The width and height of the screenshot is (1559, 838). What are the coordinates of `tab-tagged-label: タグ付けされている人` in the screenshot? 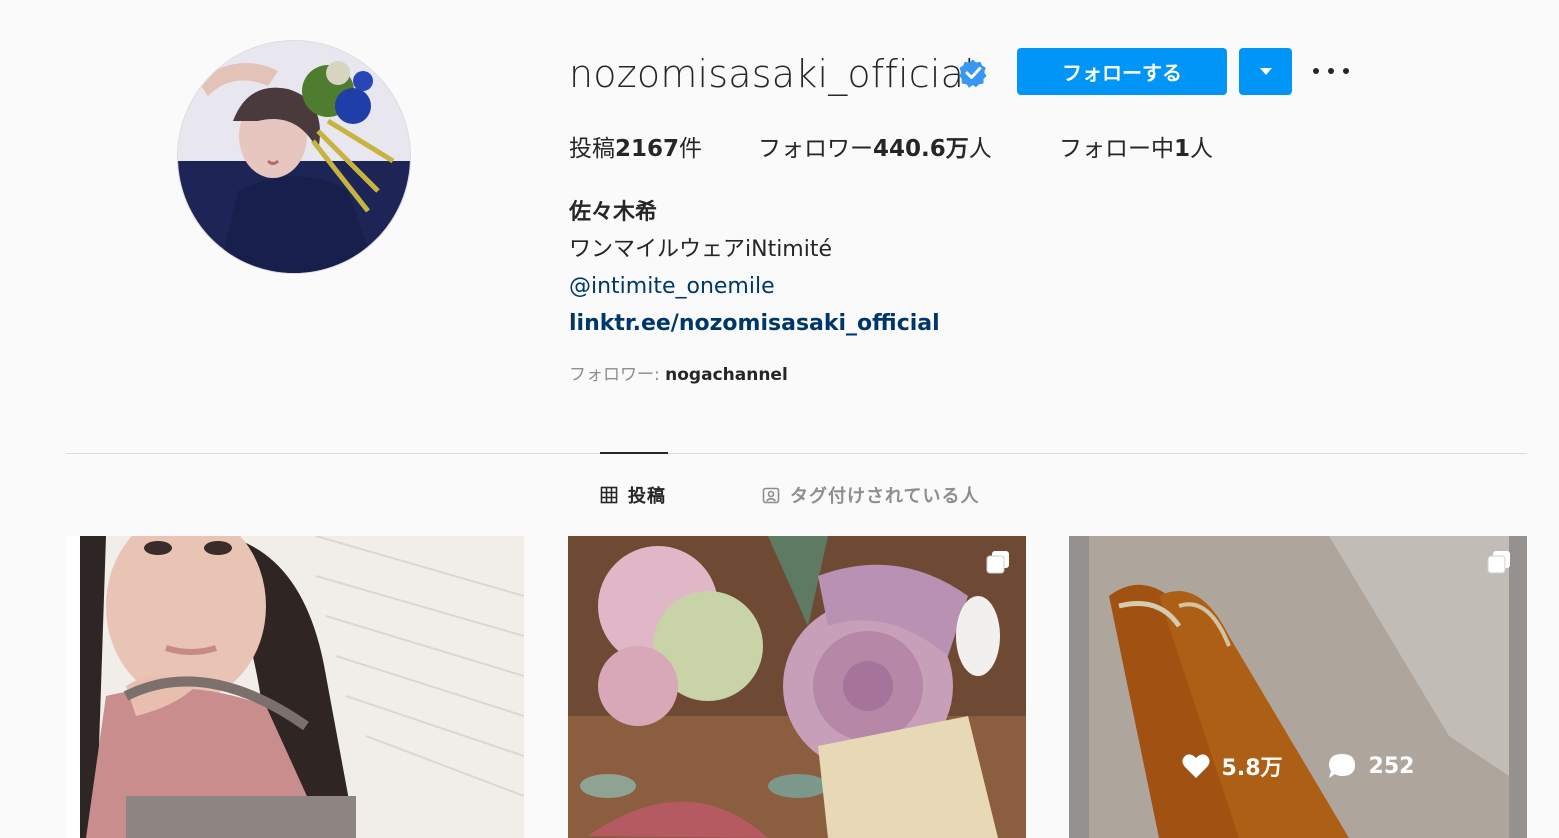 It's located at (885, 496).